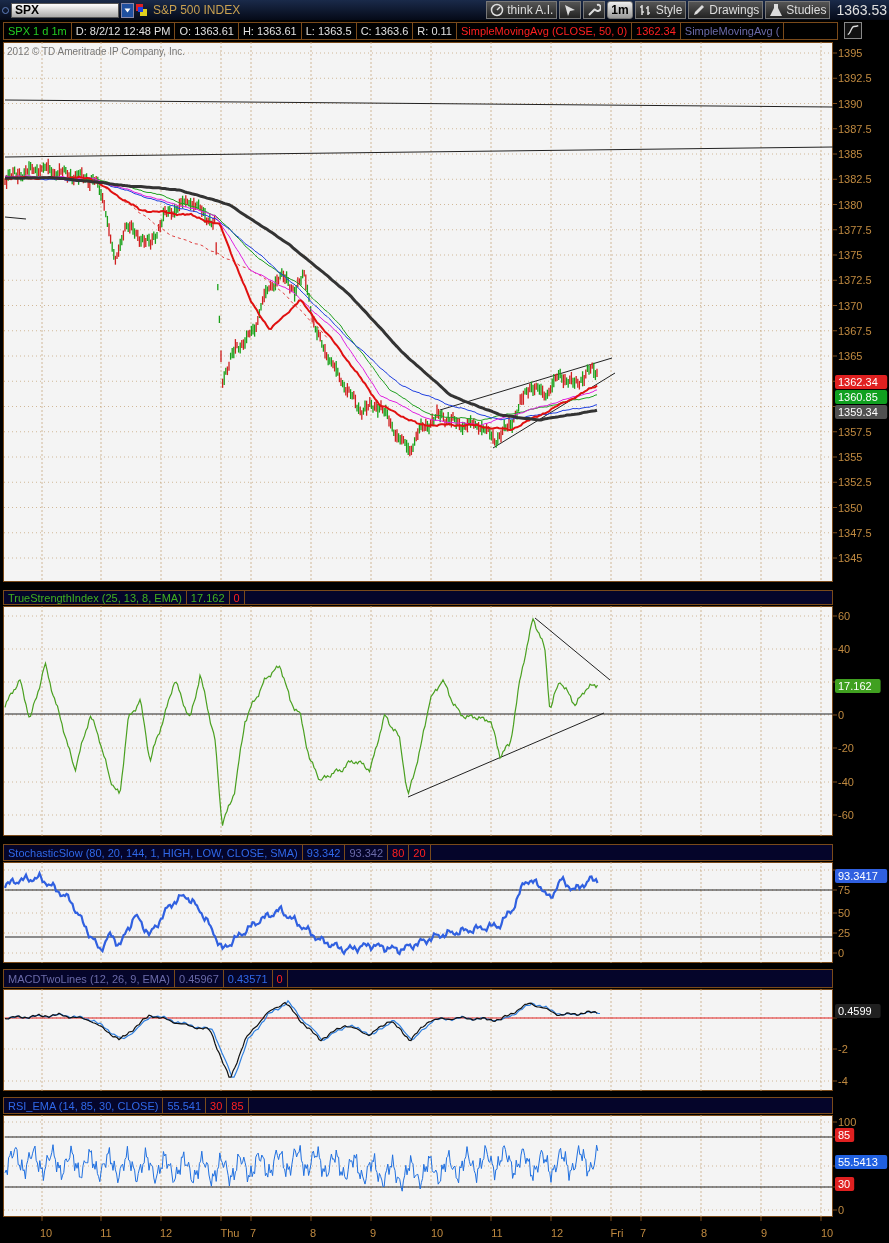 This screenshot has width=889, height=1243. What do you see at coordinates (776, 10) in the screenshot?
I see `flask-icon` at bounding box center [776, 10].